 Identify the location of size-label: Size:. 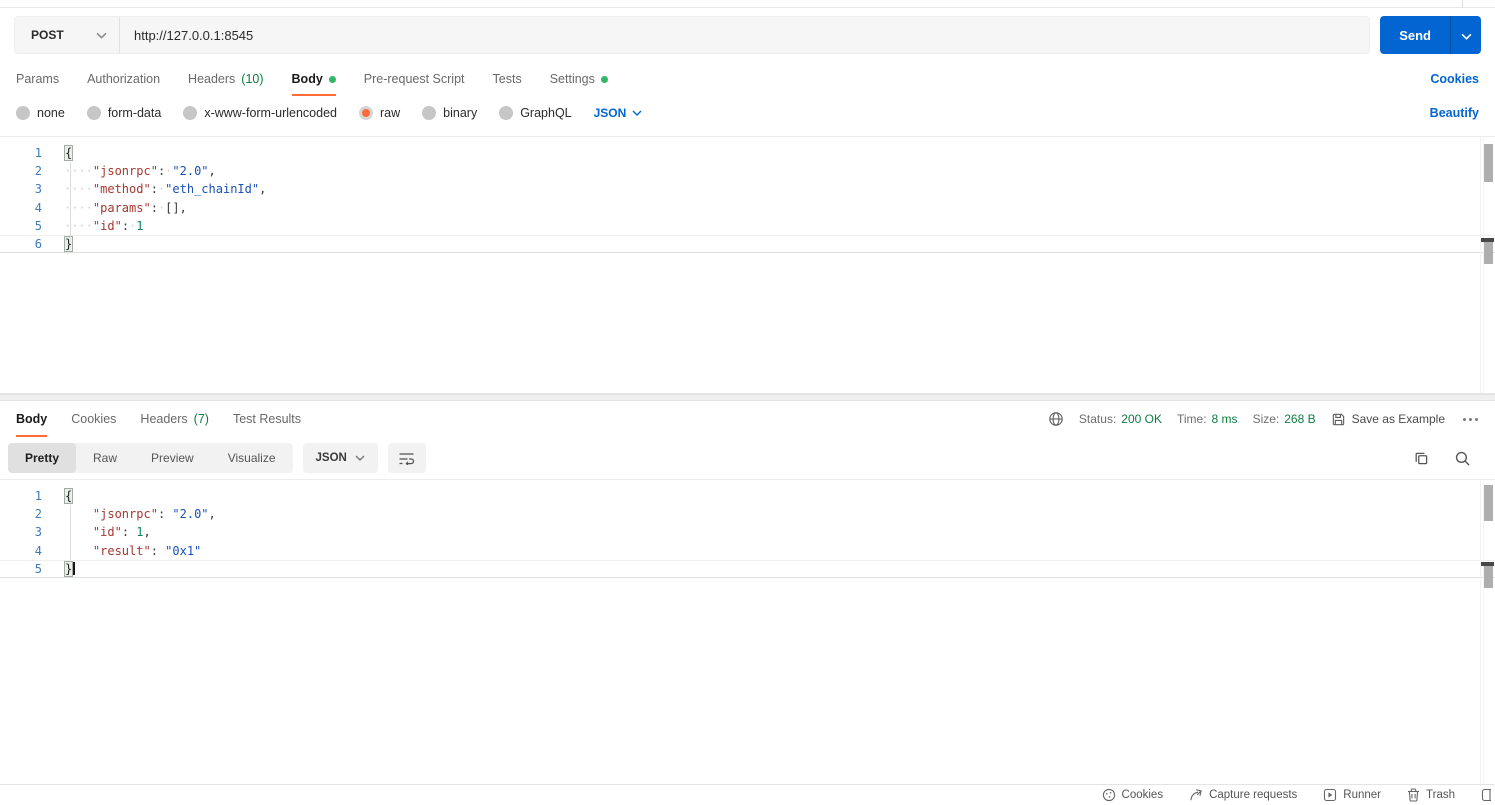
(1266, 419).